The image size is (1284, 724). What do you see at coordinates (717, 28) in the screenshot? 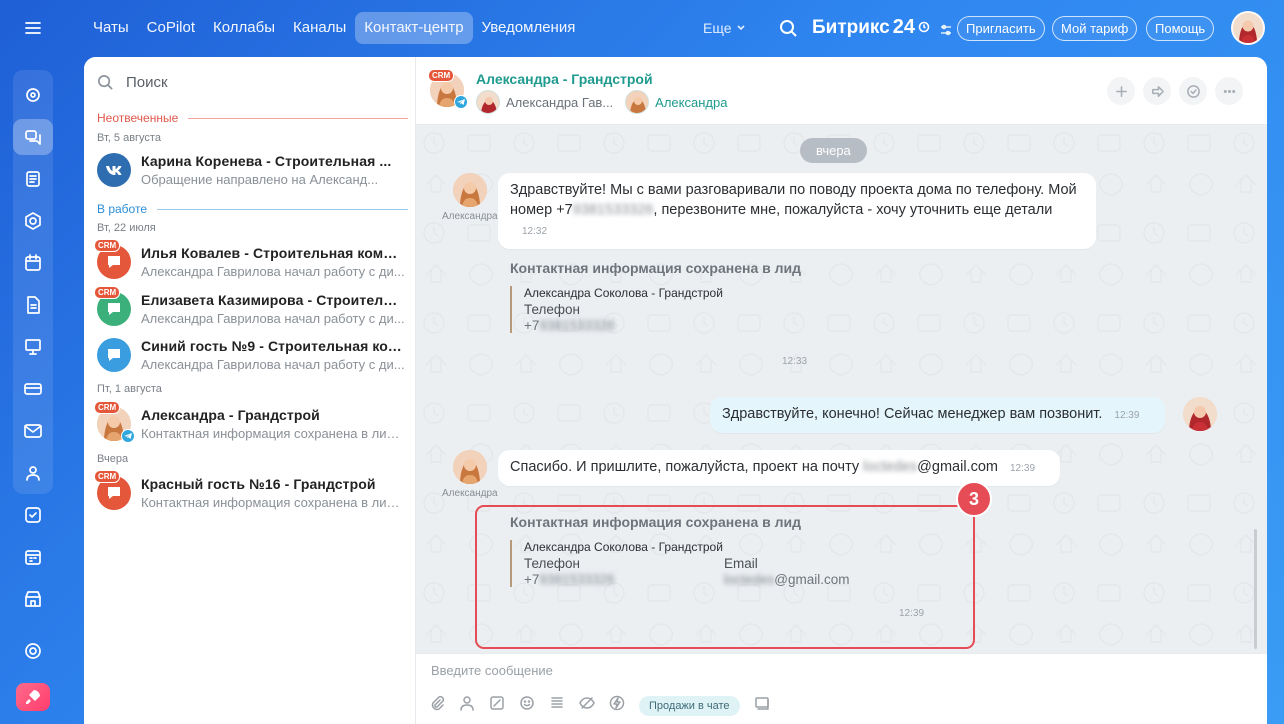
I see `more-label: Еще` at bounding box center [717, 28].